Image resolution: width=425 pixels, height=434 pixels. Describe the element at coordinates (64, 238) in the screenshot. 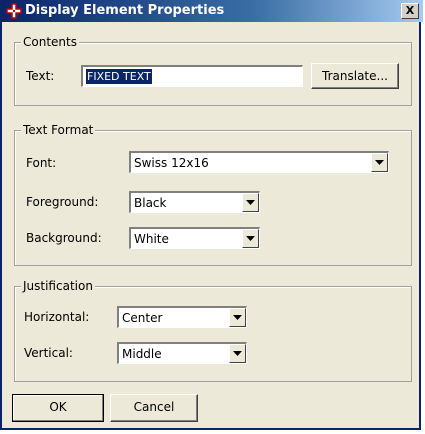

I see `background-label: Background:` at that location.